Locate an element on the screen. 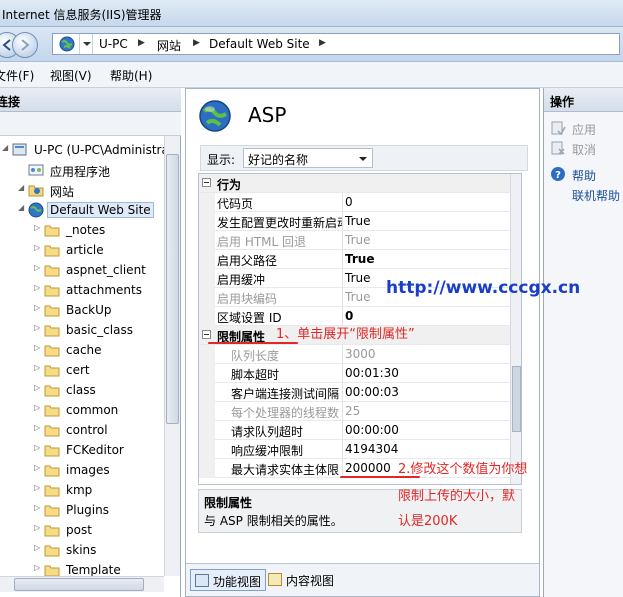 This screenshot has height=597, width=623. menu-view: 视图(V) is located at coordinates (71, 75).